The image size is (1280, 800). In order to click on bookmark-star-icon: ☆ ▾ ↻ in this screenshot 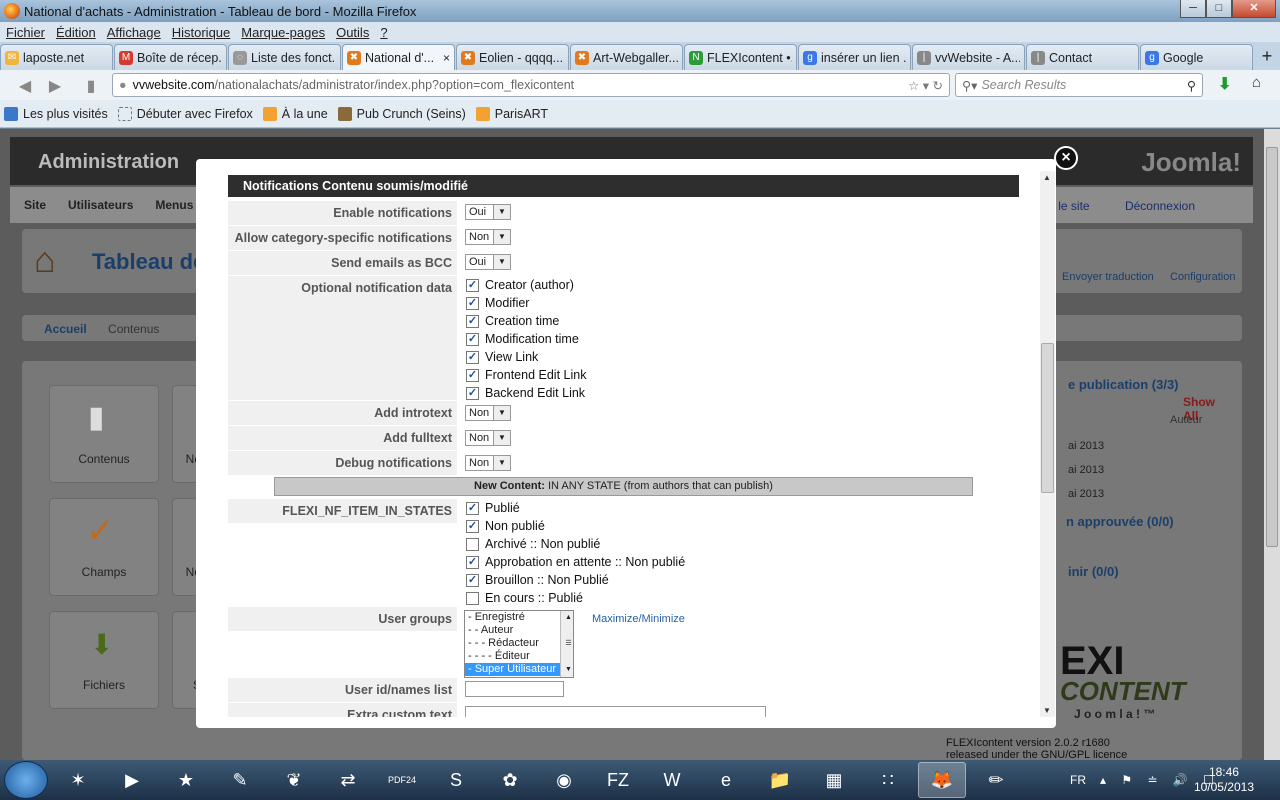, I will do `click(925, 85)`.